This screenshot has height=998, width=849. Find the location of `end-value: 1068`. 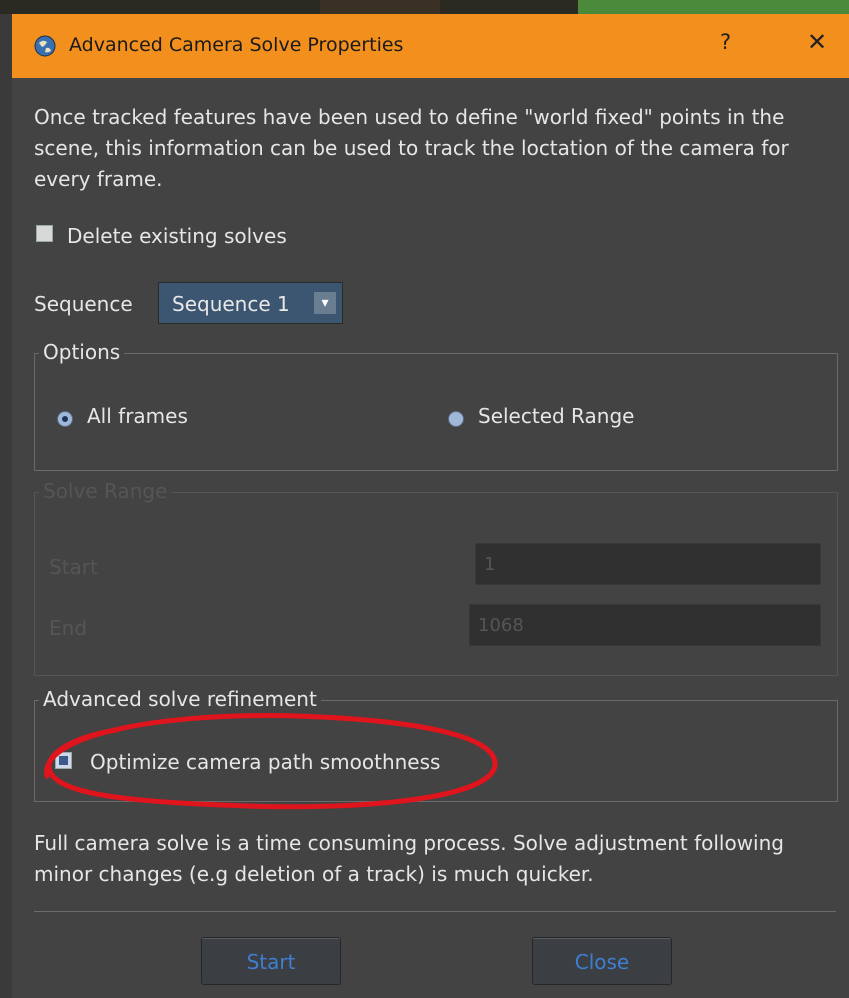

end-value: 1068 is located at coordinates (501, 625).